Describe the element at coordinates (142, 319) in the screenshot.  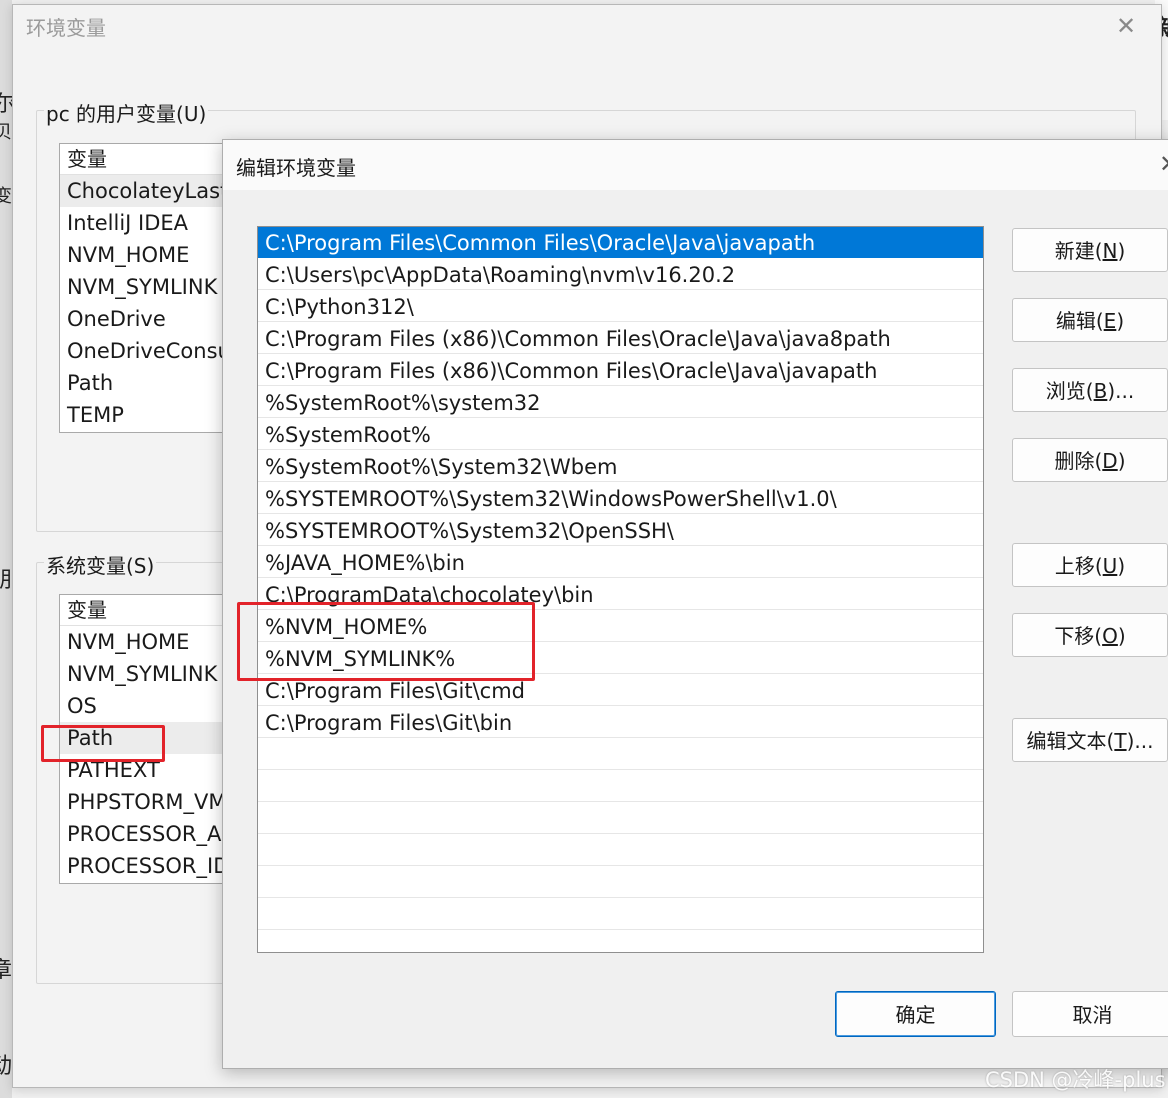
I see `list-item: OneDrive` at that location.